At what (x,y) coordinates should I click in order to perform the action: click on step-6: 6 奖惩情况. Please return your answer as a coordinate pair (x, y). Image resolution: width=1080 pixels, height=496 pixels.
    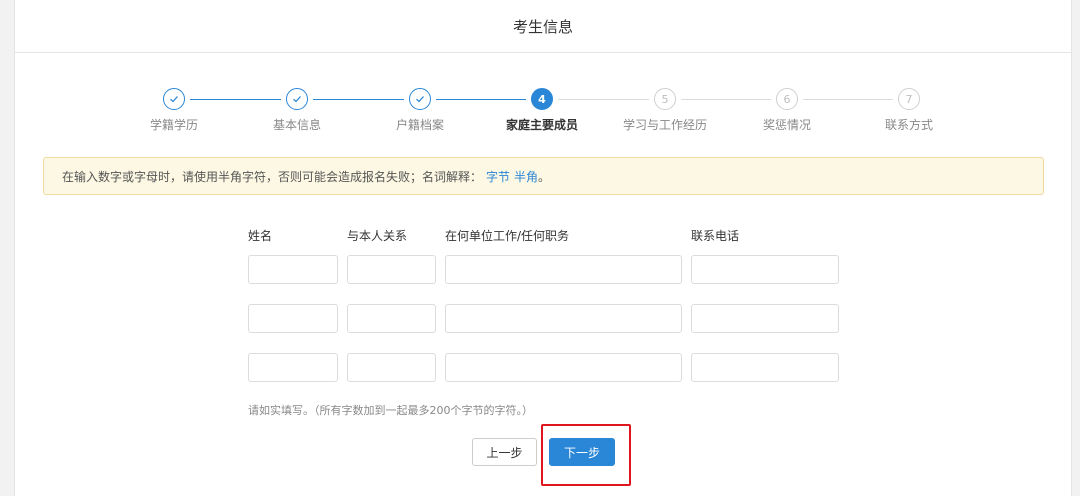
    Looking at the image, I should click on (787, 110).